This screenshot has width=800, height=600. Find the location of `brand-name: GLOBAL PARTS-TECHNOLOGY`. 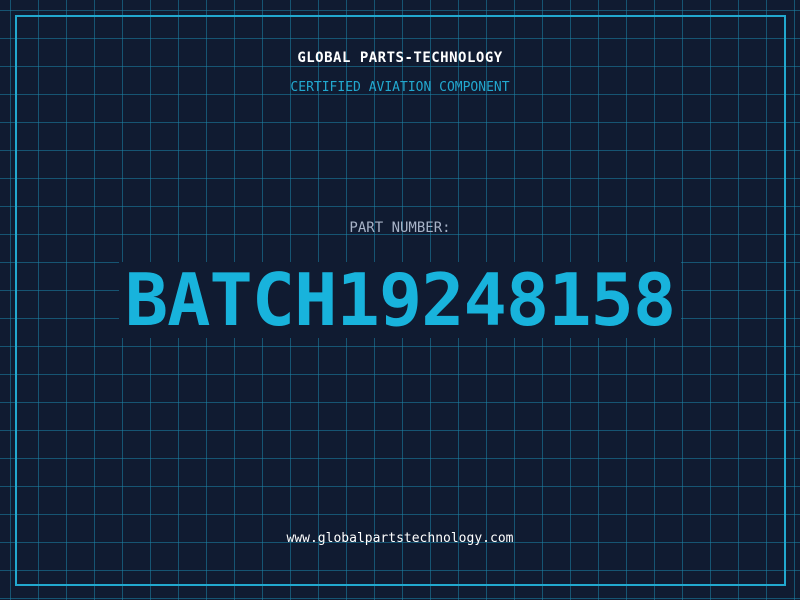

brand-name: GLOBAL PARTS-TECHNOLOGY is located at coordinates (400, 58).